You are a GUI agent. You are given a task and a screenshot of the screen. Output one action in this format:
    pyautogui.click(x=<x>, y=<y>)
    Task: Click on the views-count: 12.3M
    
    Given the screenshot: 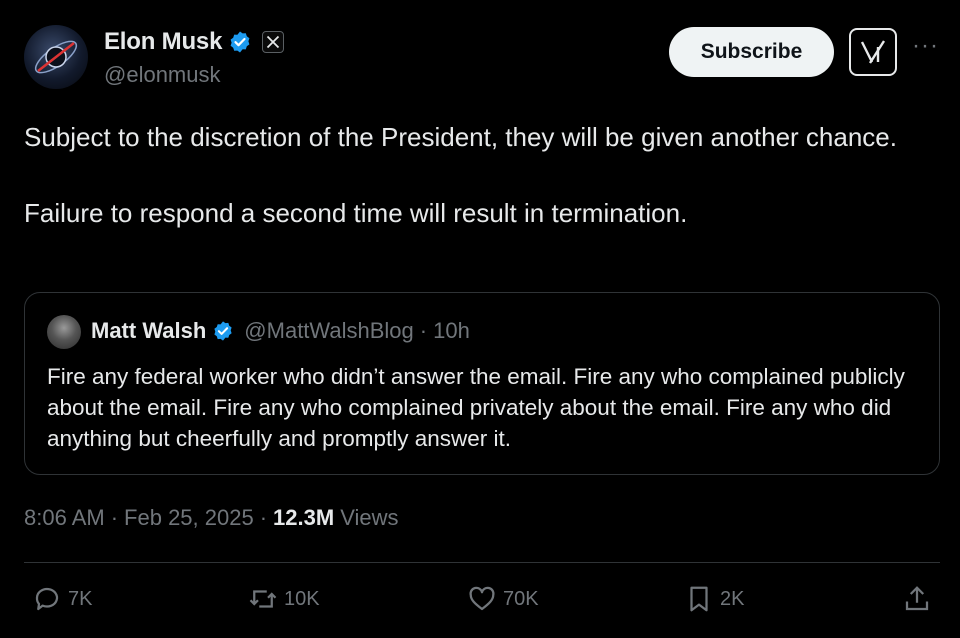 What is the action you would take?
    pyautogui.click(x=304, y=517)
    